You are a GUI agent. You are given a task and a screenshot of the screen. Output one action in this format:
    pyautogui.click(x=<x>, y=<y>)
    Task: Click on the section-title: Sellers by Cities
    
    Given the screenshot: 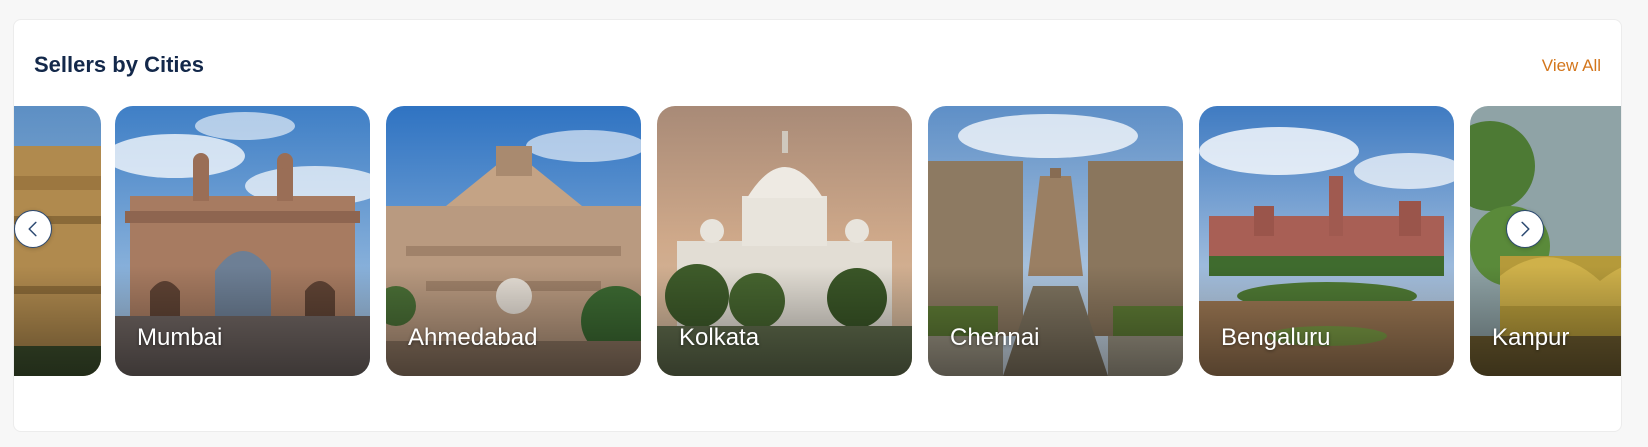 What is the action you would take?
    pyautogui.click(x=119, y=64)
    